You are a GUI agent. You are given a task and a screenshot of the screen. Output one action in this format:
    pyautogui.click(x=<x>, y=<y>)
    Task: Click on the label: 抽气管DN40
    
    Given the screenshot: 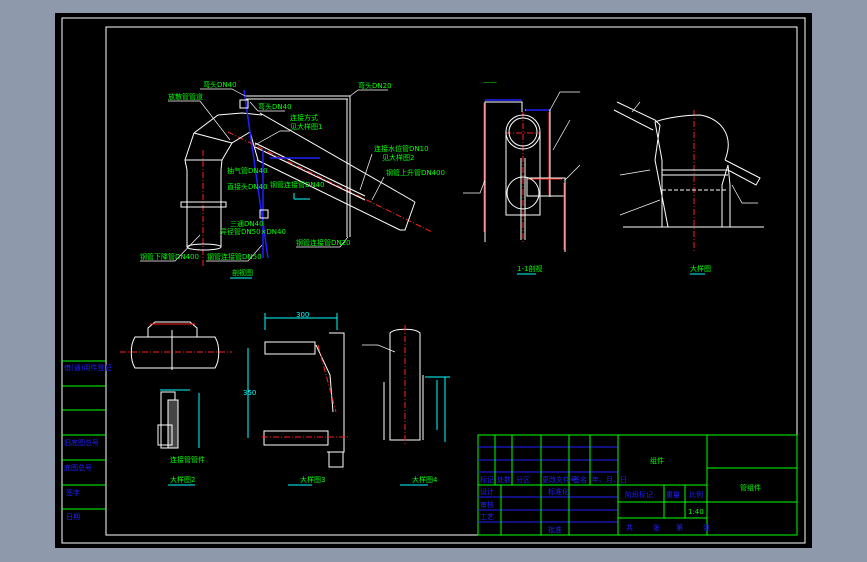 What is the action you would take?
    pyautogui.click(x=247, y=170)
    